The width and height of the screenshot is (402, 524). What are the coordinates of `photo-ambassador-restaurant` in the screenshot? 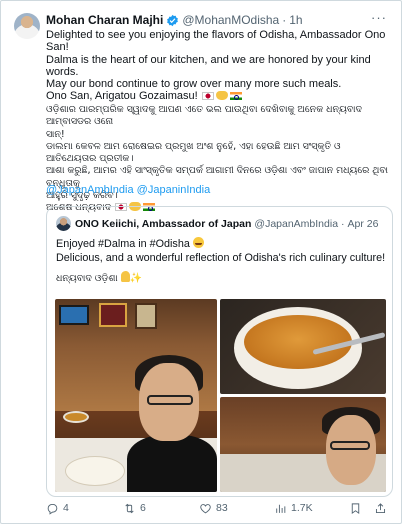 It's located at (136, 395).